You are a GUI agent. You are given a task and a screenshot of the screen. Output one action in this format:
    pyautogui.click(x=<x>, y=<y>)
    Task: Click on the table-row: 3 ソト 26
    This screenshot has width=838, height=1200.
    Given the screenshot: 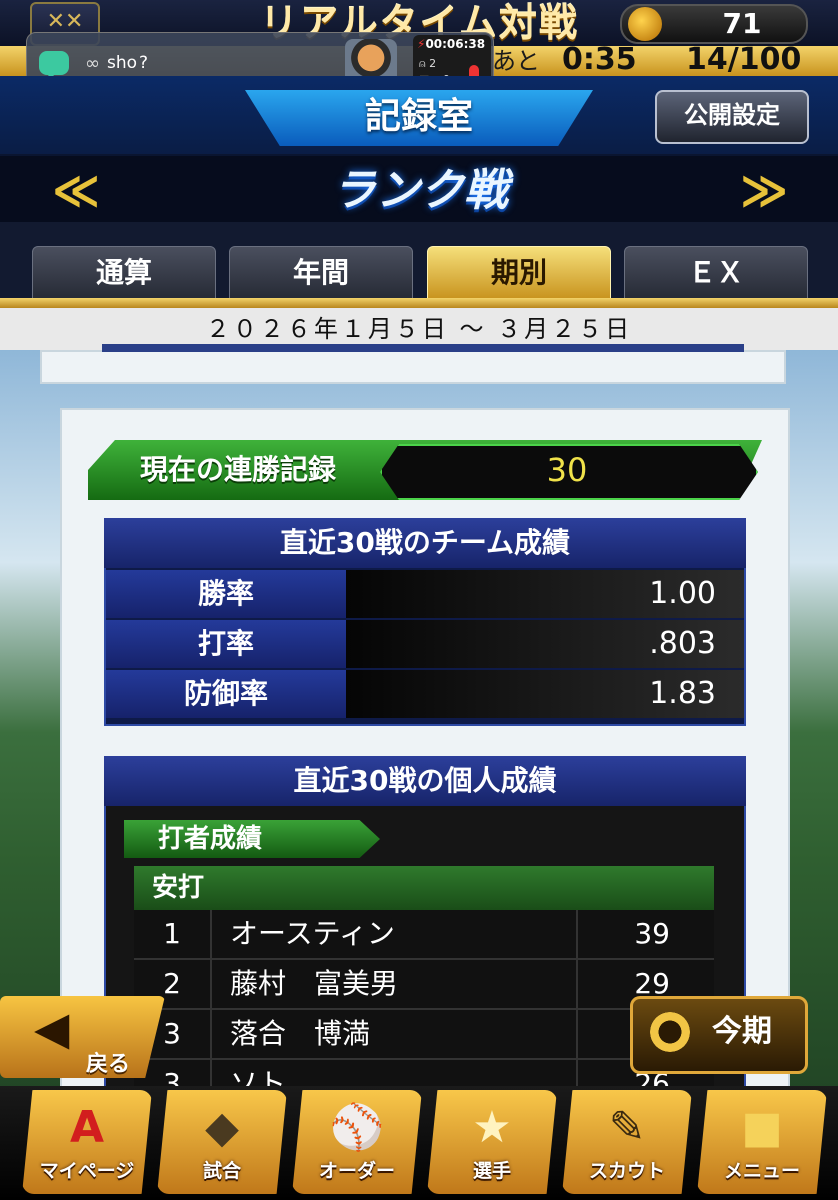 What is the action you would take?
    pyautogui.click(x=424, y=1074)
    